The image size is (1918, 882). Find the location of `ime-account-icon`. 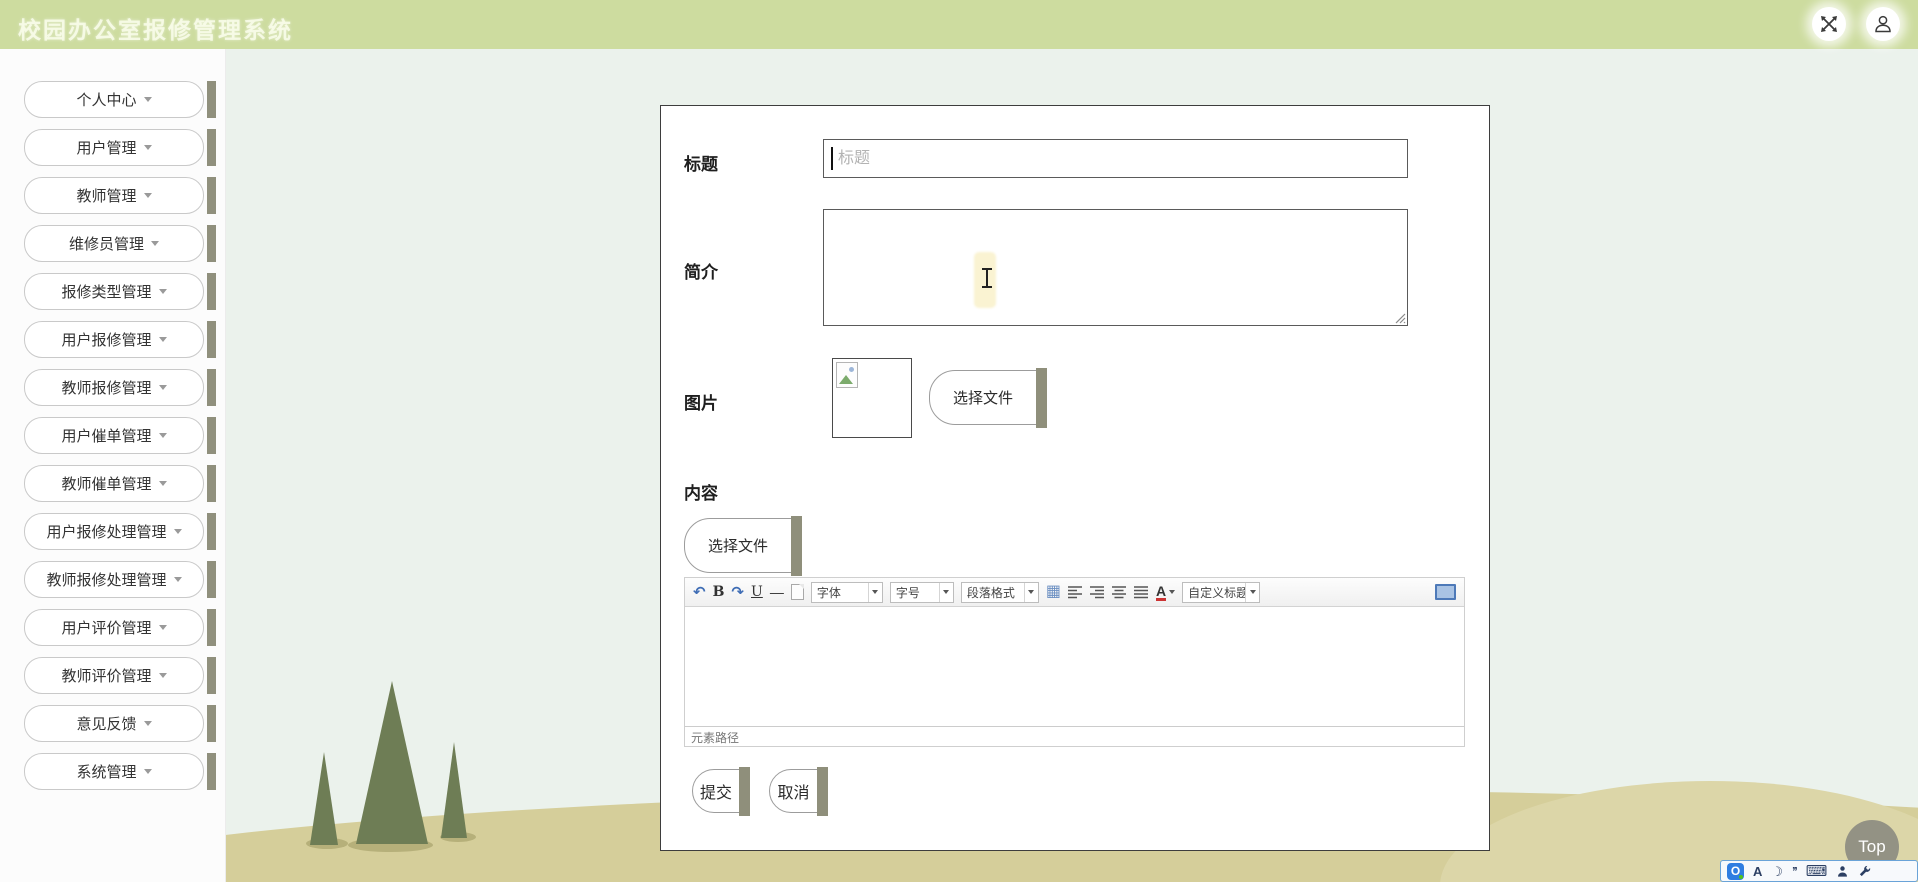

ime-account-icon is located at coordinates (1842, 871).